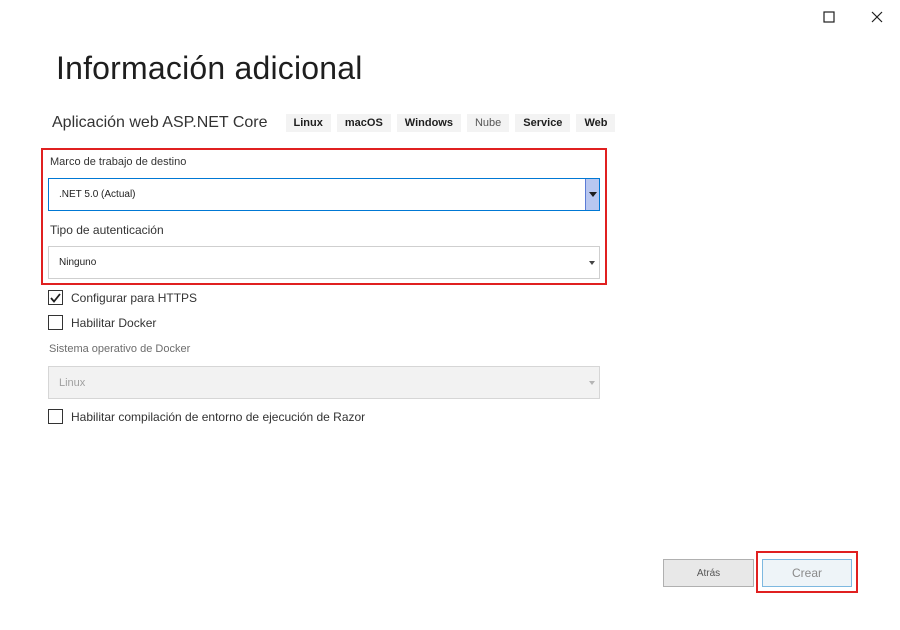 This screenshot has height=630, width=900. What do you see at coordinates (596, 123) in the screenshot?
I see `tag-web: Web` at bounding box center [596, 123].